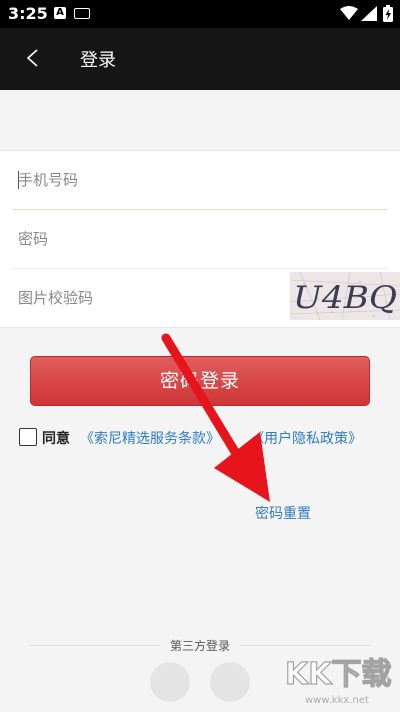 This screenshot has height=712, width=400. What do you see at coordinates (33, 58) in the screenshot?
I see `chevron-left-icon` at bounding box center [33, 58].